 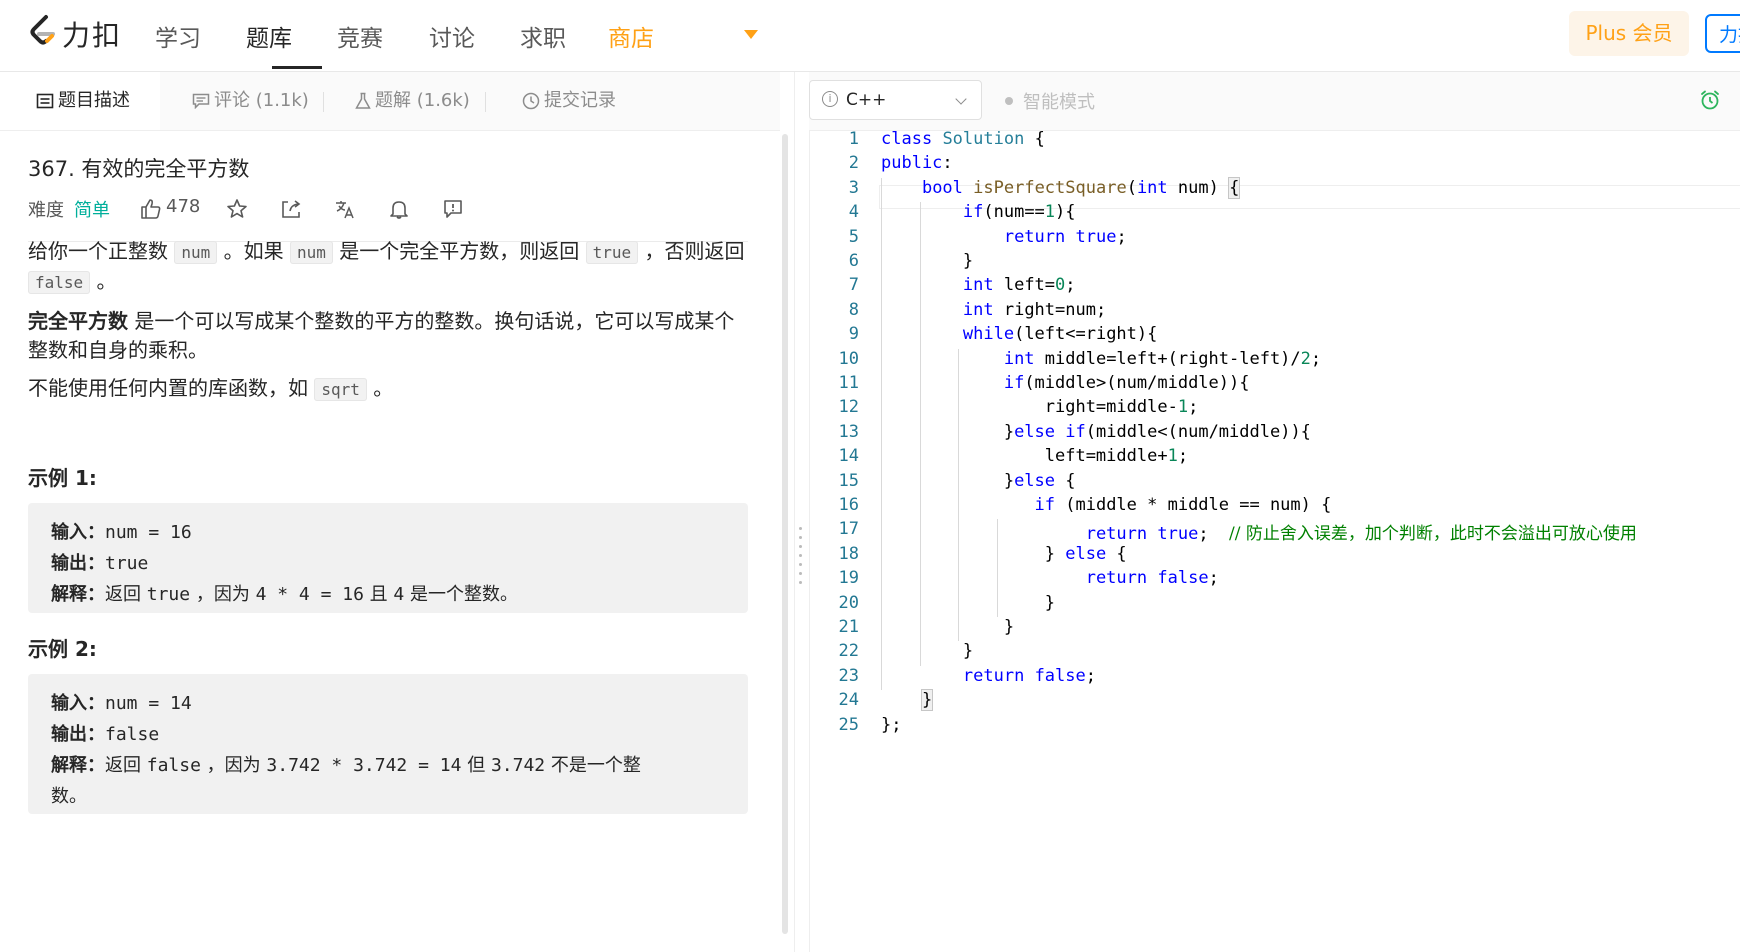 What do you see at coordinates (1259, 531) in the screenshot?
I see `code-line: return true; // 防止舍入误差，加个判断，此时不会溢出可放心使用` at bounding box center [1259, 531].